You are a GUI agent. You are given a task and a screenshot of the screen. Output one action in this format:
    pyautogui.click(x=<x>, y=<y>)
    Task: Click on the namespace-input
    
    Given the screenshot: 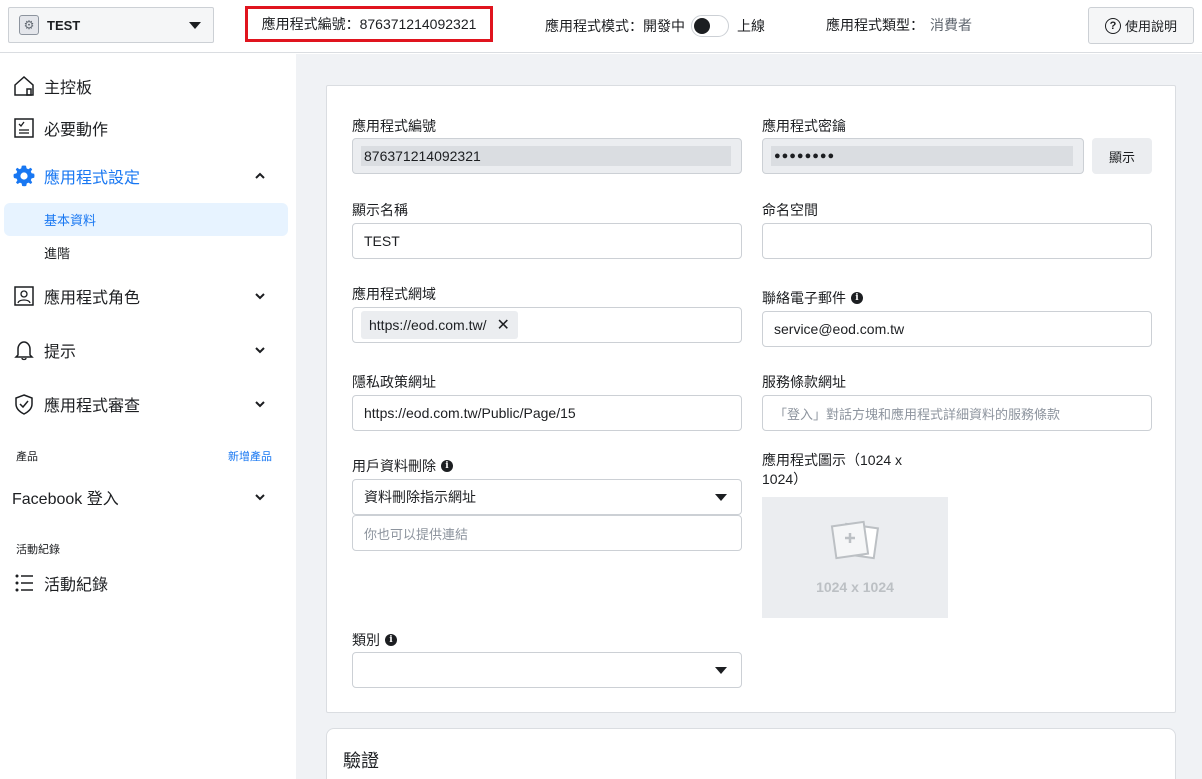 What is the action you would take?
    pyautogui.click(x=957, y=241)
    